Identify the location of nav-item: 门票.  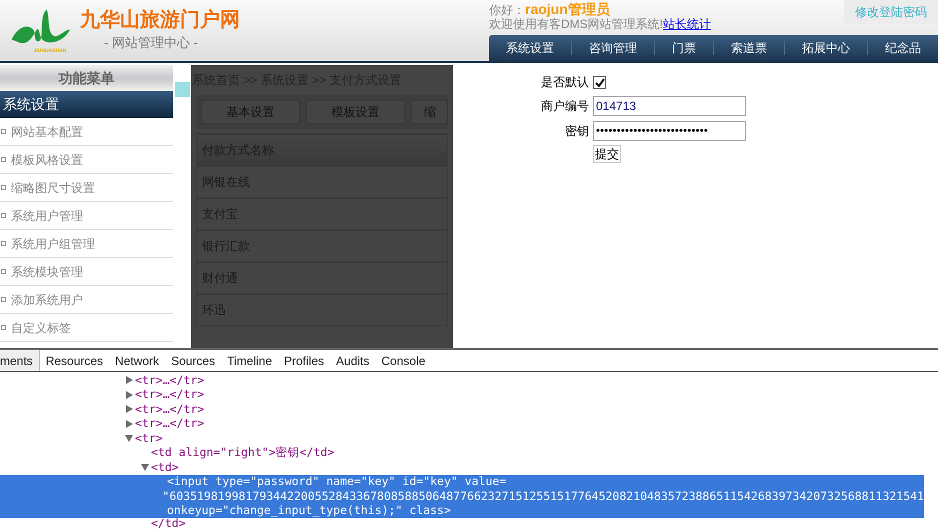
(684, 48).